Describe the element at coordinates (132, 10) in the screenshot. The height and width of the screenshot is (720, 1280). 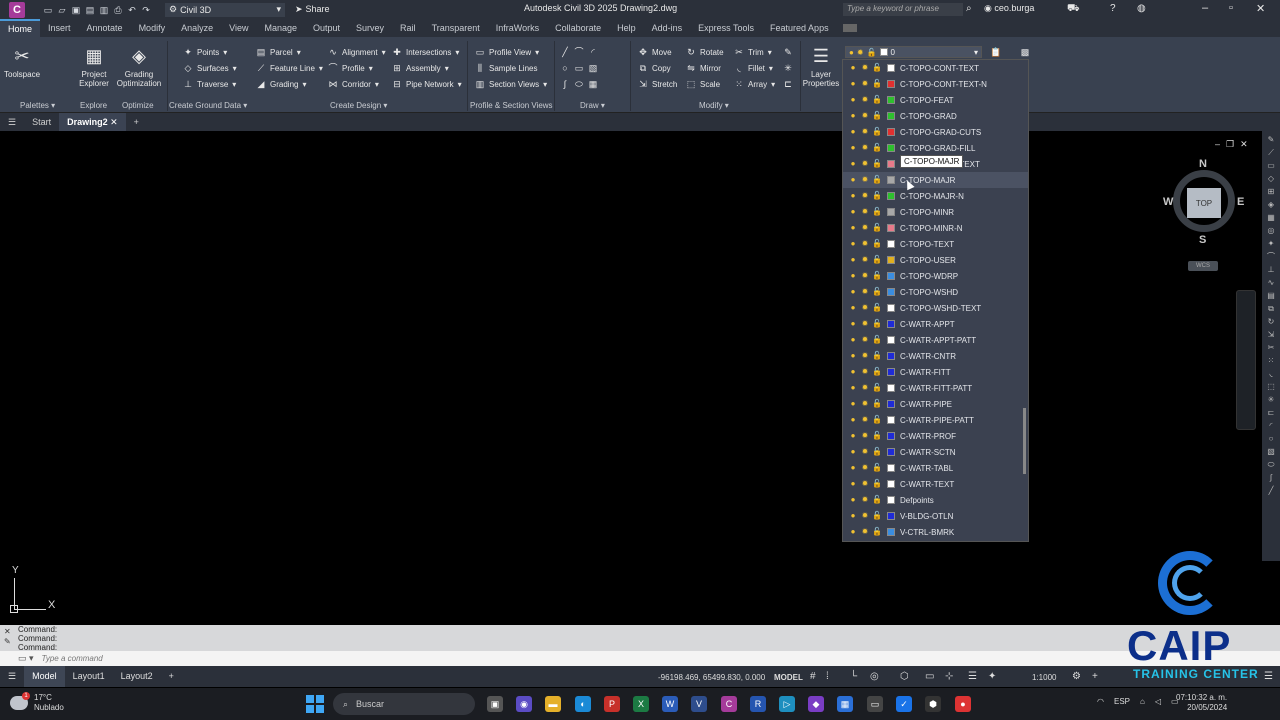
I see `undo-icon: ↶` at that location.